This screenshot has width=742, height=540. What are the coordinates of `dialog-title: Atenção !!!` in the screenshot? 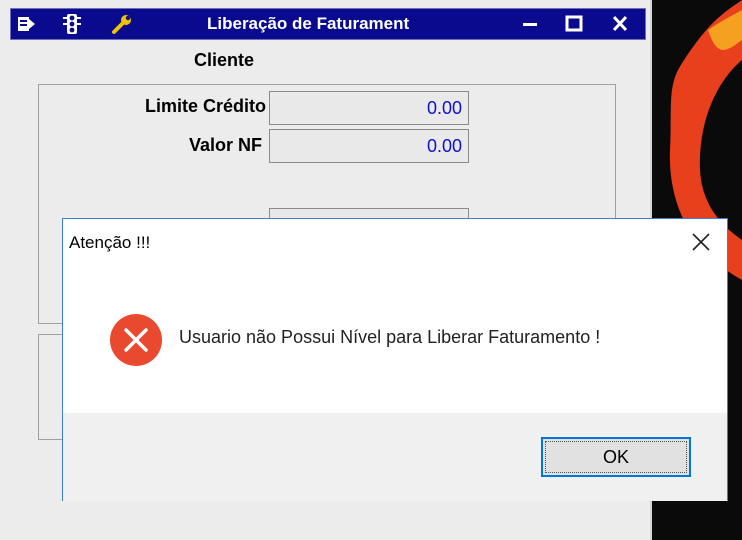 It's located at (110, 242).